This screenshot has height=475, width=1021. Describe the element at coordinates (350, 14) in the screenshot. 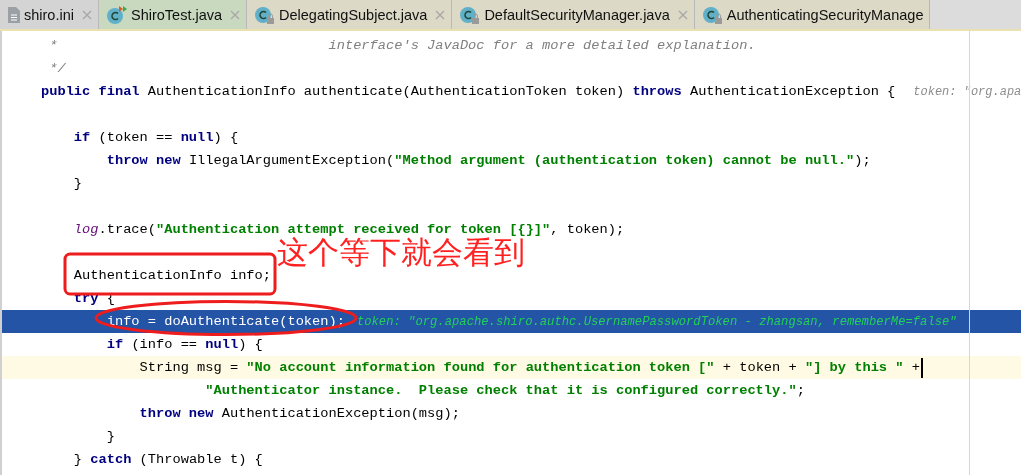

I see `editor-tab: DelegatingSubject.java` at that location.